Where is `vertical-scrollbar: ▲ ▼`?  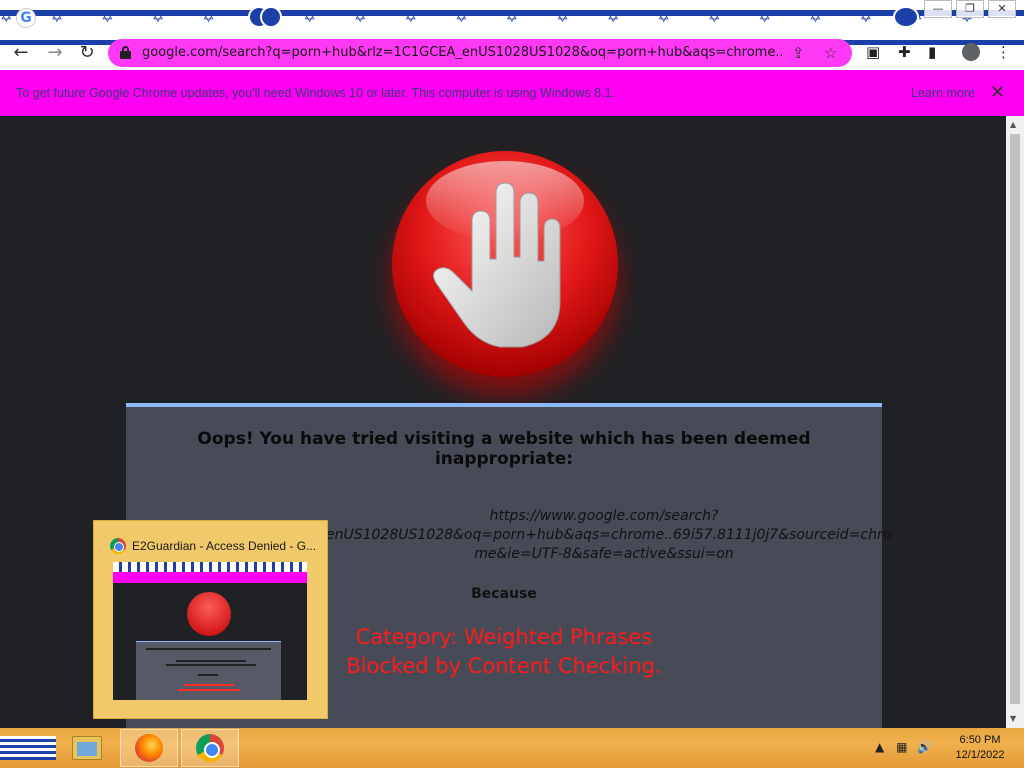
vertical-scrollbar: ▲ ▼ is located at coordinates (1015, 422).